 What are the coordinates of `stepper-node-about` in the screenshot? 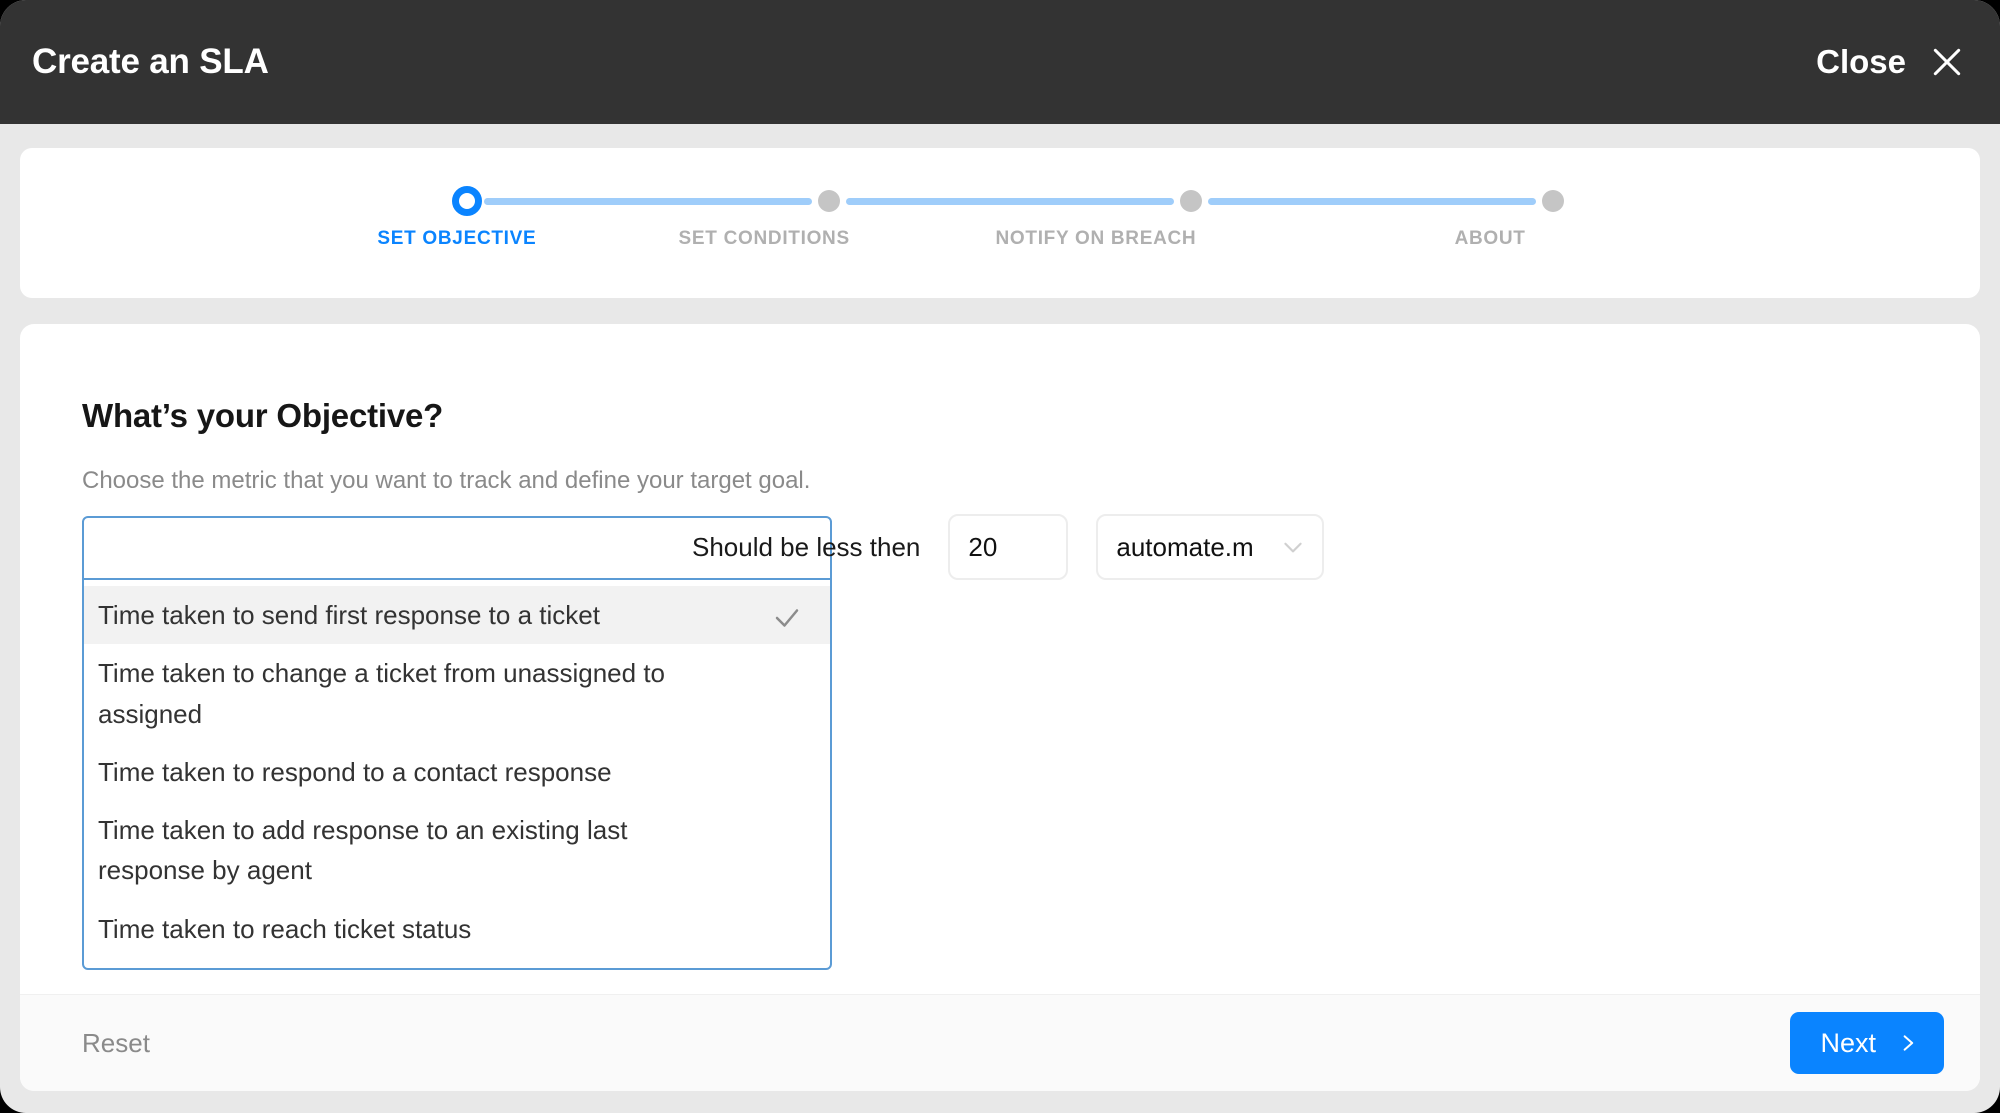 It's located at (1553, 201).